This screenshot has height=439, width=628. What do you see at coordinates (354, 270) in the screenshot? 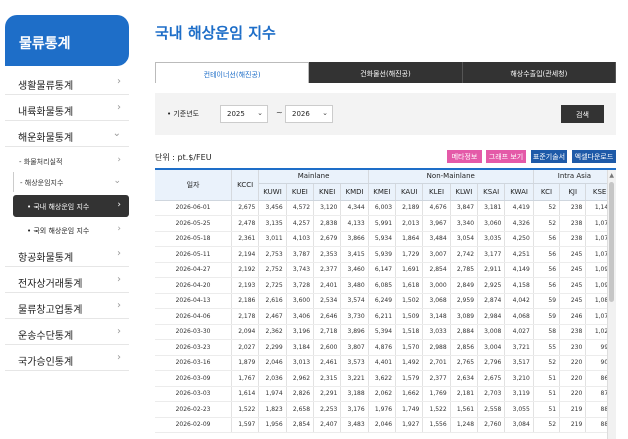
I see `index-cell: 3,460` at bounding box center [354, 270].